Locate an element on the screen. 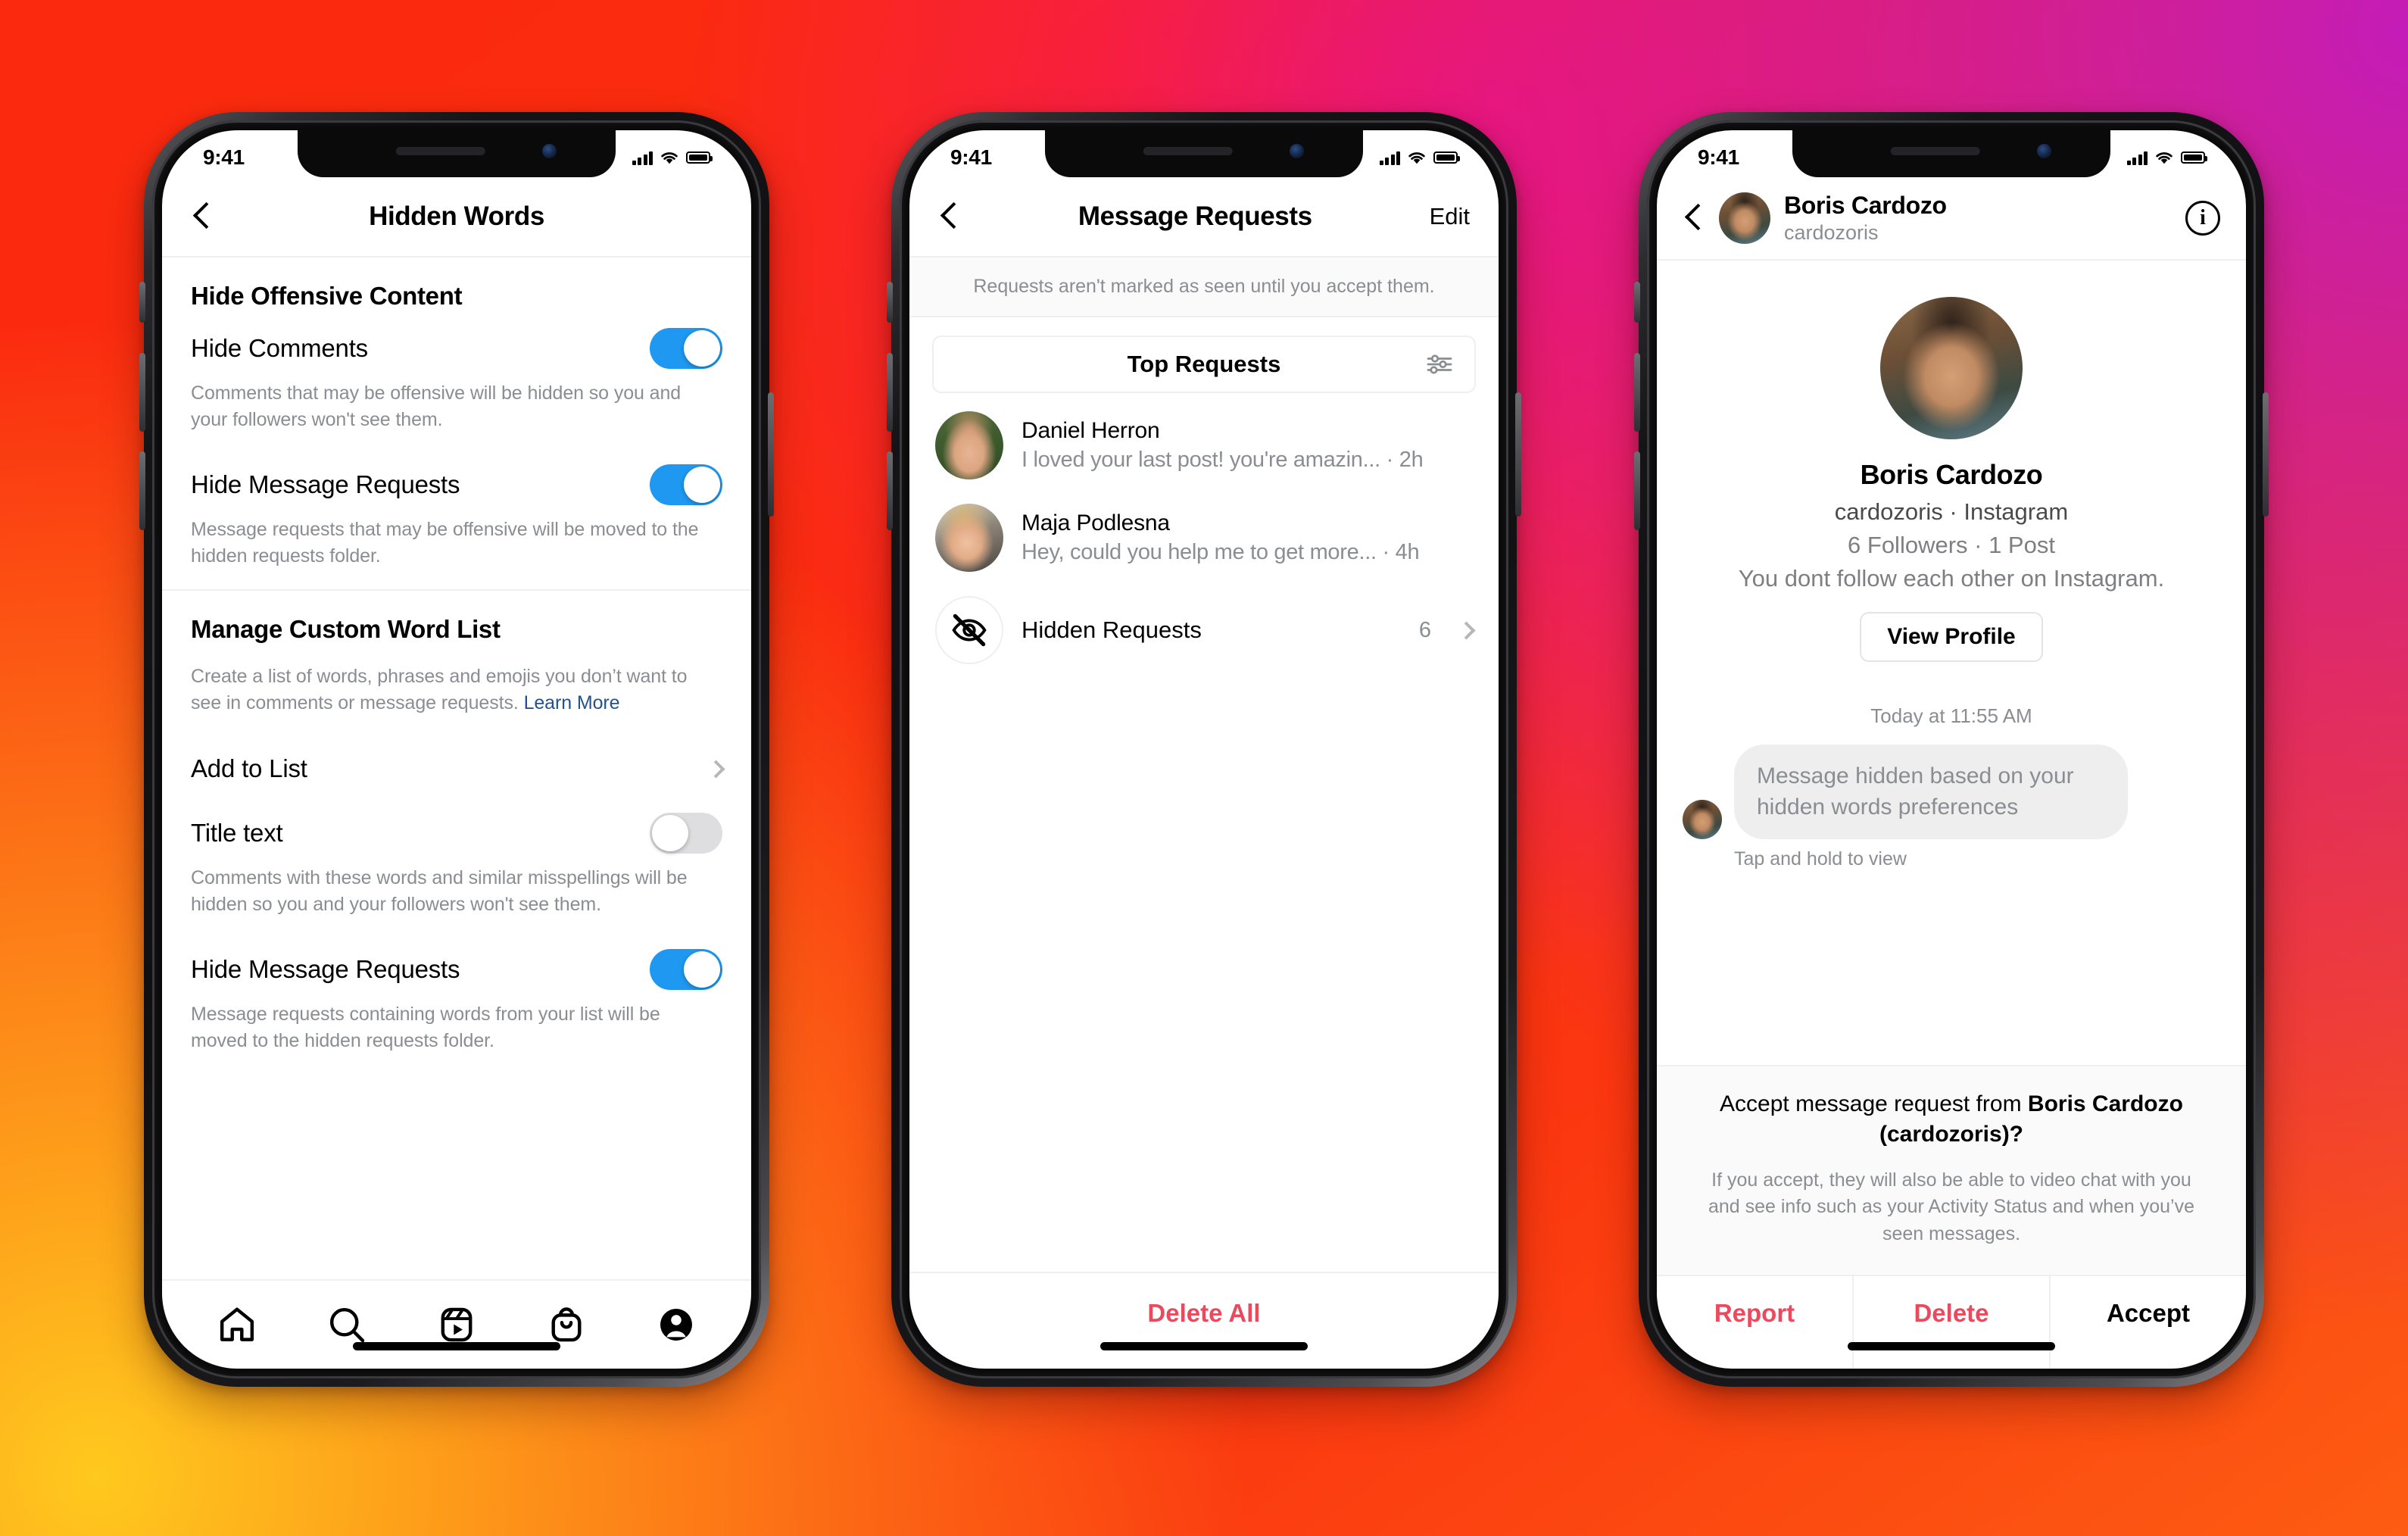 This screenshot has width=2408, height=1536. wifi-icon is located at coordinates (669, 158).